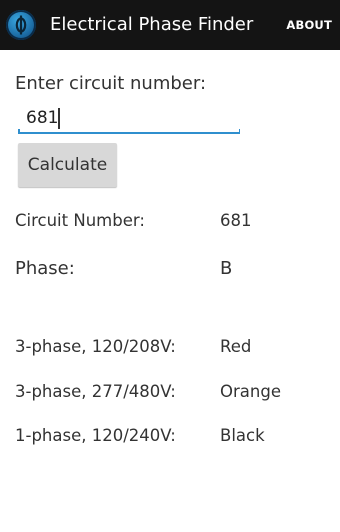  Describe the element at coordinates (226, 268) in the screenshot. I see `phase-value: B` at that location.